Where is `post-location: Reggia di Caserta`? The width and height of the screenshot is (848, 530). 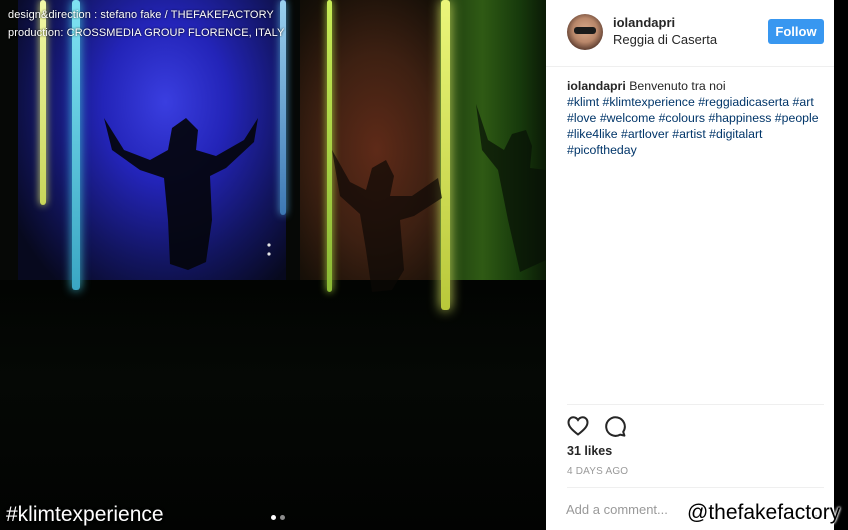
post-location: Reggia di Caserta is located at coordinates (665, 39).